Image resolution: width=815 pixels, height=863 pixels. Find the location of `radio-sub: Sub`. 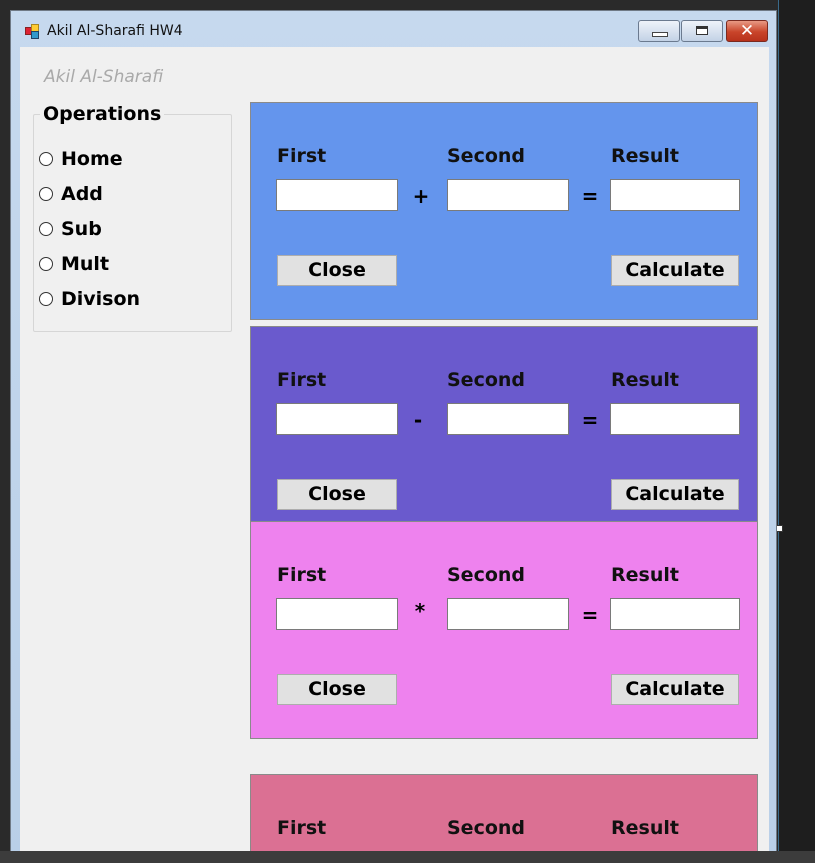

radio-sub: Sub is located at coordinates (70, 229).